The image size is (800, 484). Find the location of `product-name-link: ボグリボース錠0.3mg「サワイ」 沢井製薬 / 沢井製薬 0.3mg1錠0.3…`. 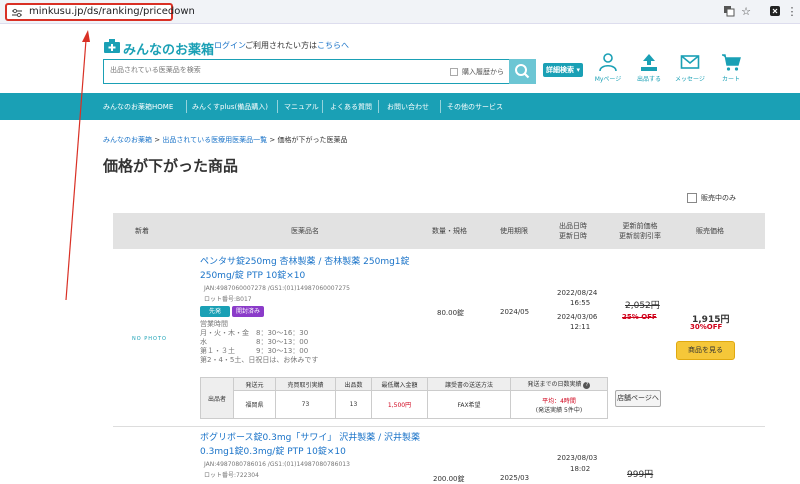

product-name-link: ボグリボース錠0.3mg「サワイ」 沢井製薬 / 沢井製薬 0.3mg1錠0.3… is located at coordinates (310, 445).